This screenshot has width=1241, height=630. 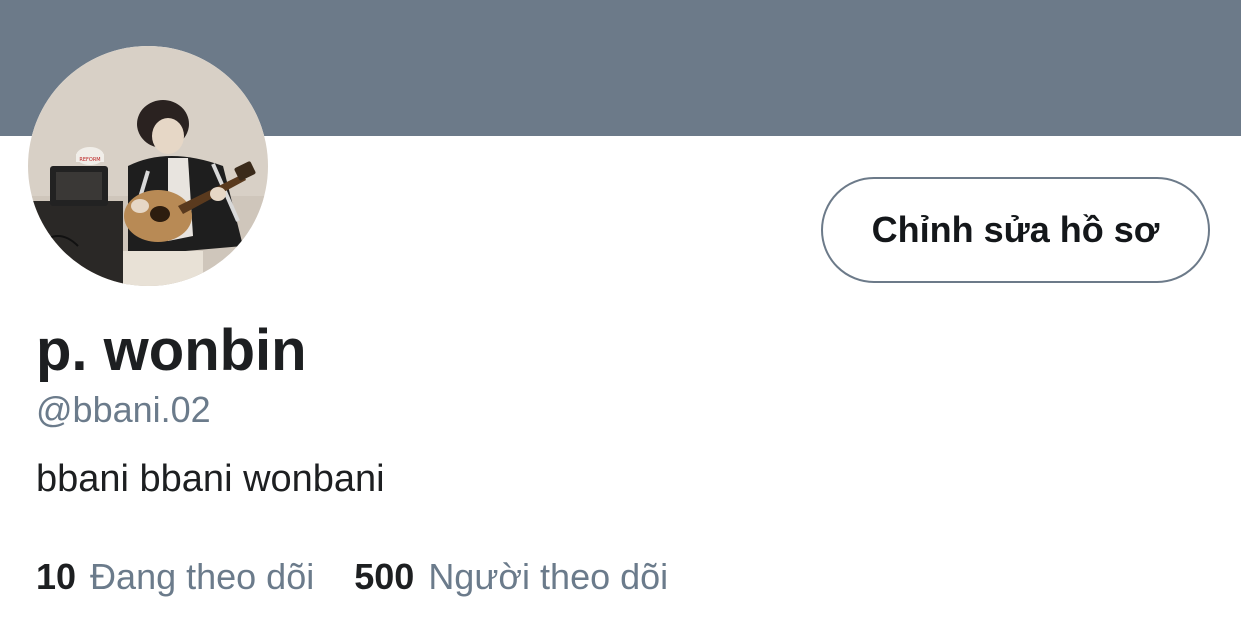 I want to click on profile-avatar: REFORM, so click(x=148, y=166).